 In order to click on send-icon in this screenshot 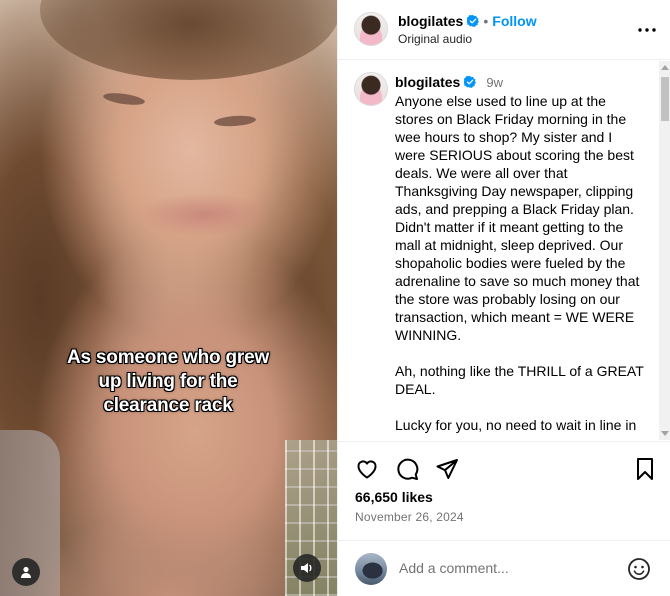, I will do `click(447, 469)`.